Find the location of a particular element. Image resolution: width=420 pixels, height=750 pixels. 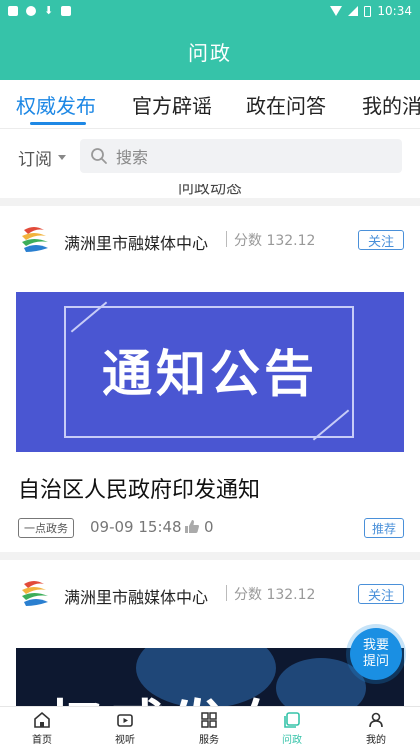

wifi-icon is located at coordinates (336, 11).